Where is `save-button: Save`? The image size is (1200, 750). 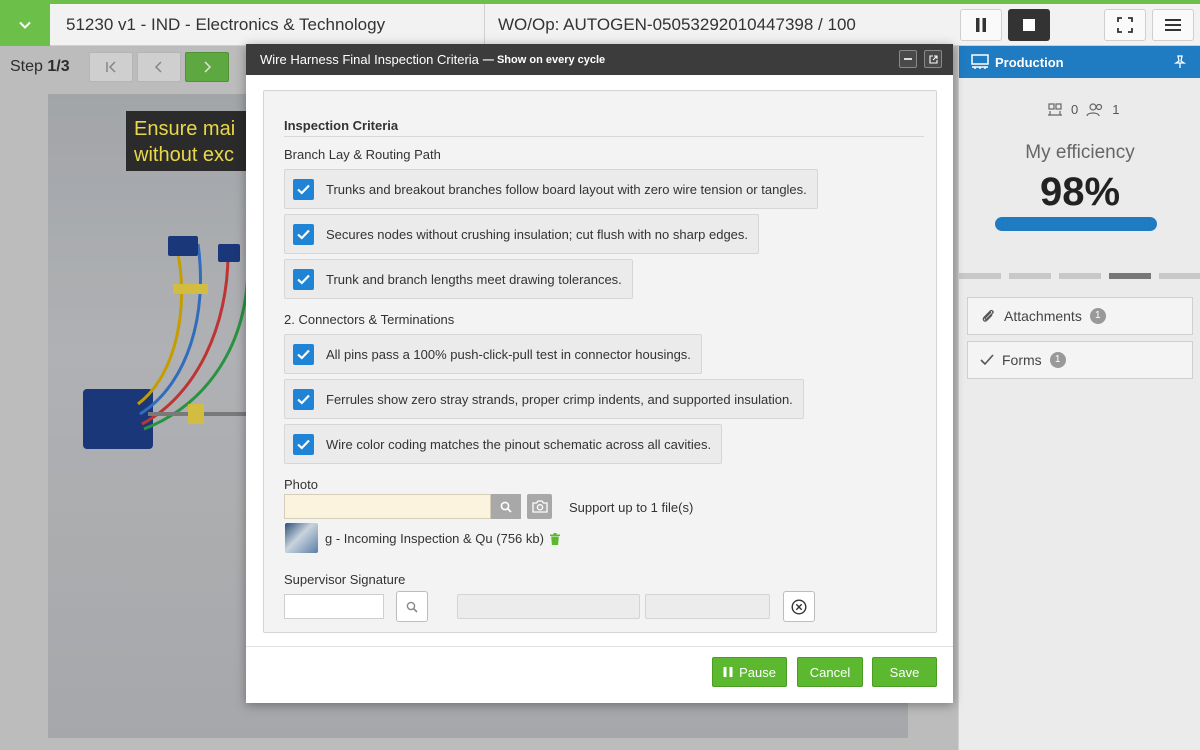 save-button: Save is located at coordinates (904, 672).